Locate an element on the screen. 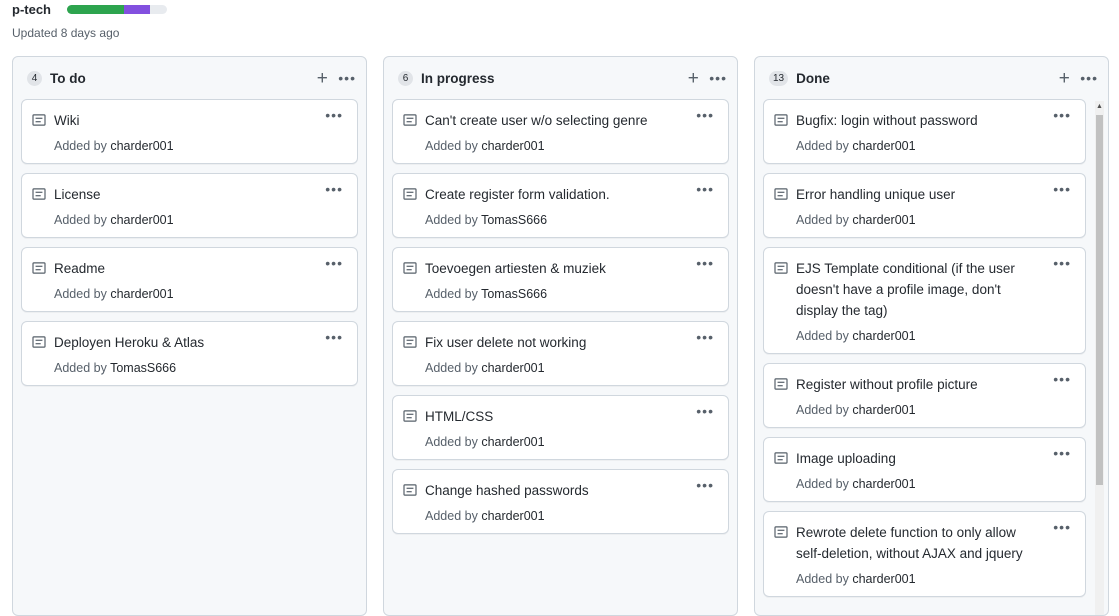  note-card: Wiki Added by charder001 ••• is located at coordinates (189, 131).